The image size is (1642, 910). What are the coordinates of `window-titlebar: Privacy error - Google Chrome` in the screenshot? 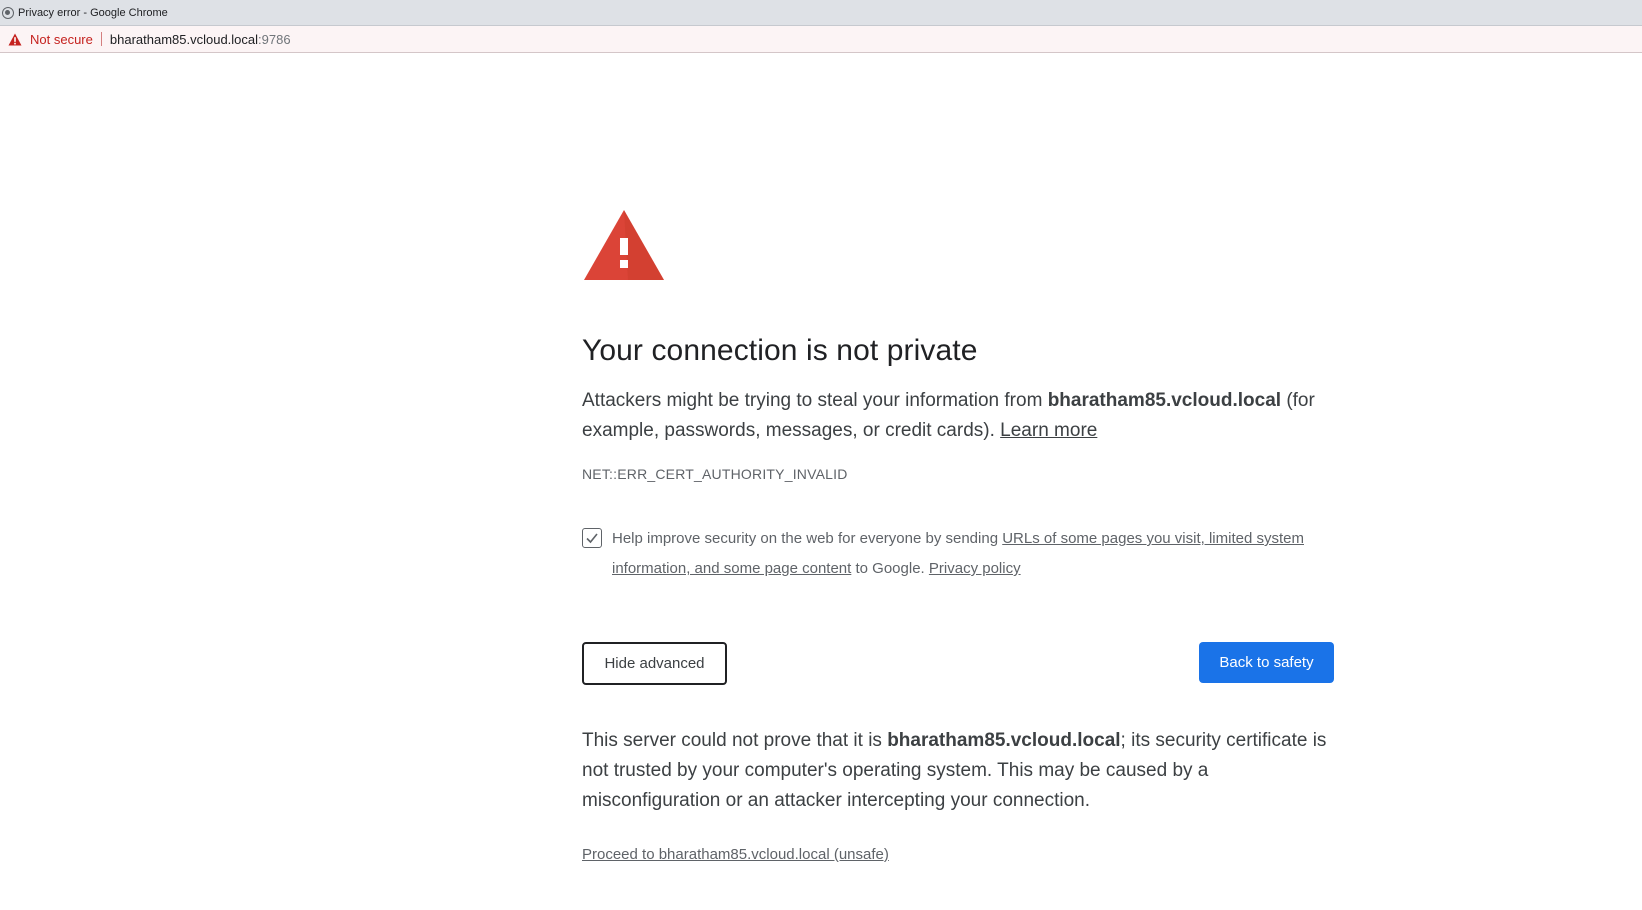 It's located at (821, 13).